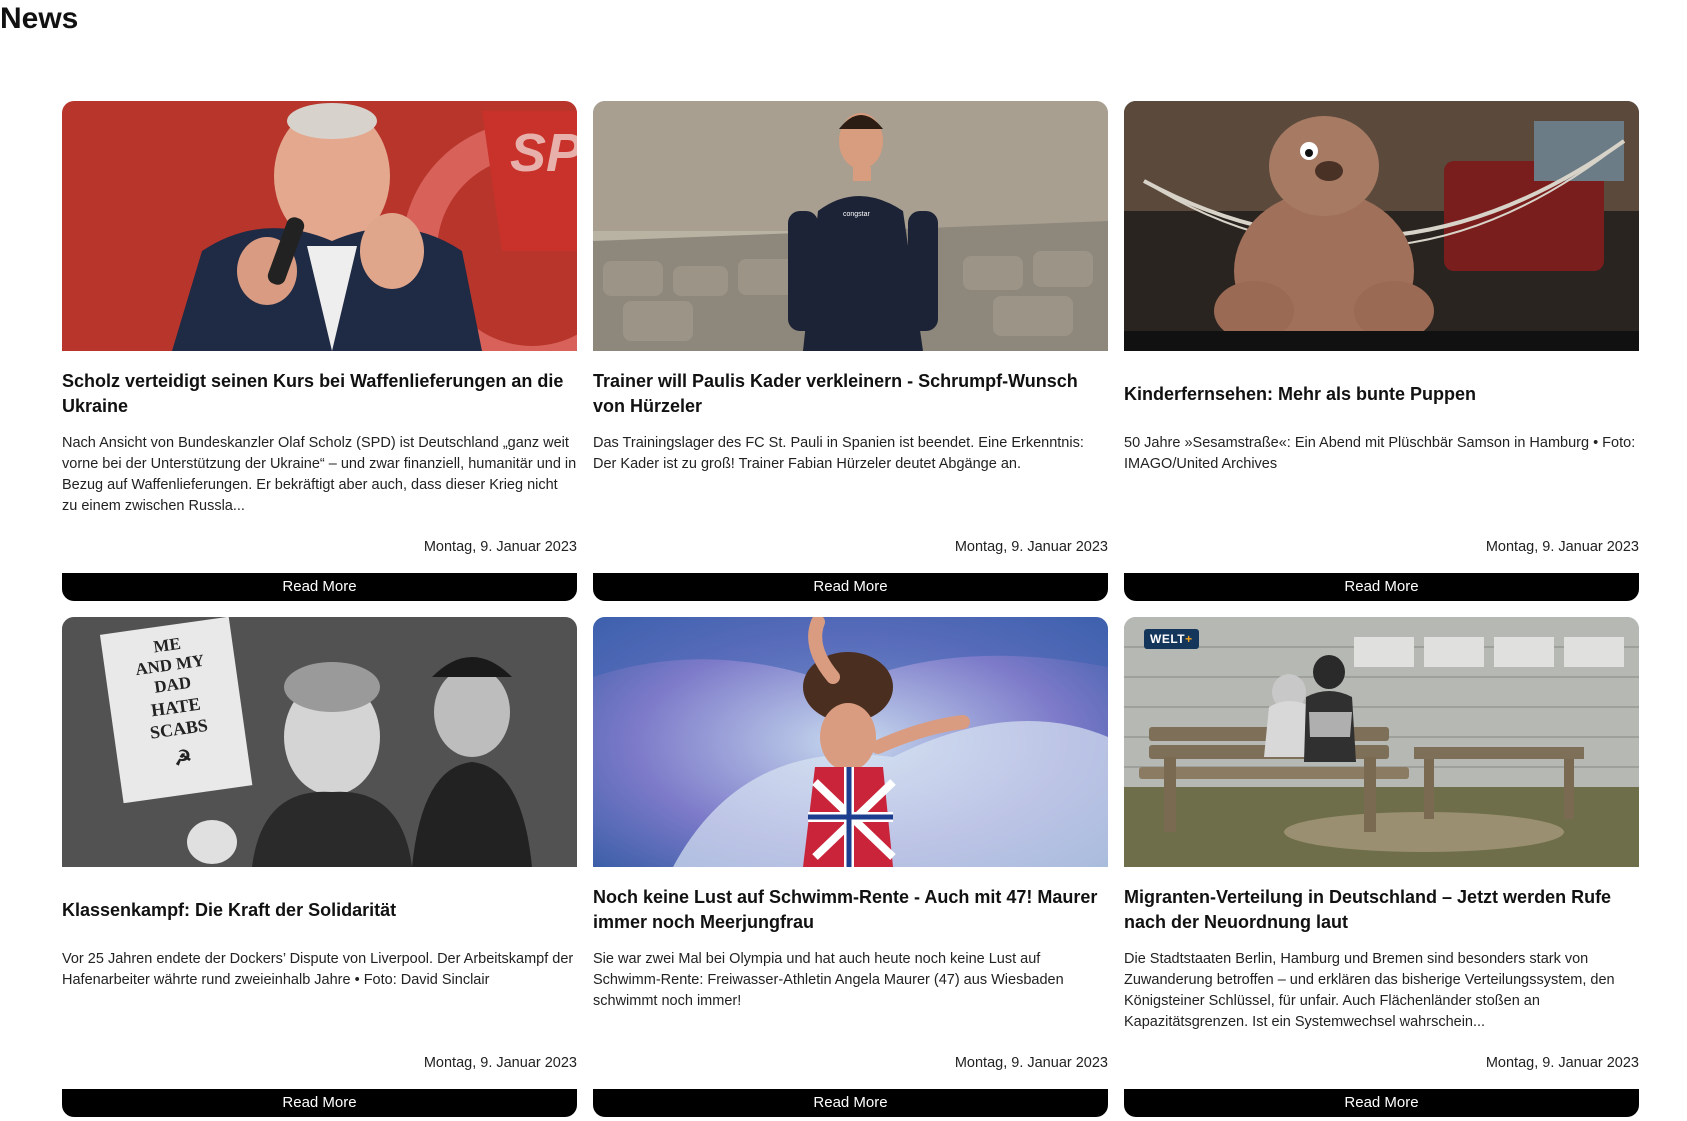  I want to click on news-image: WELT+, so click(1381, 742).